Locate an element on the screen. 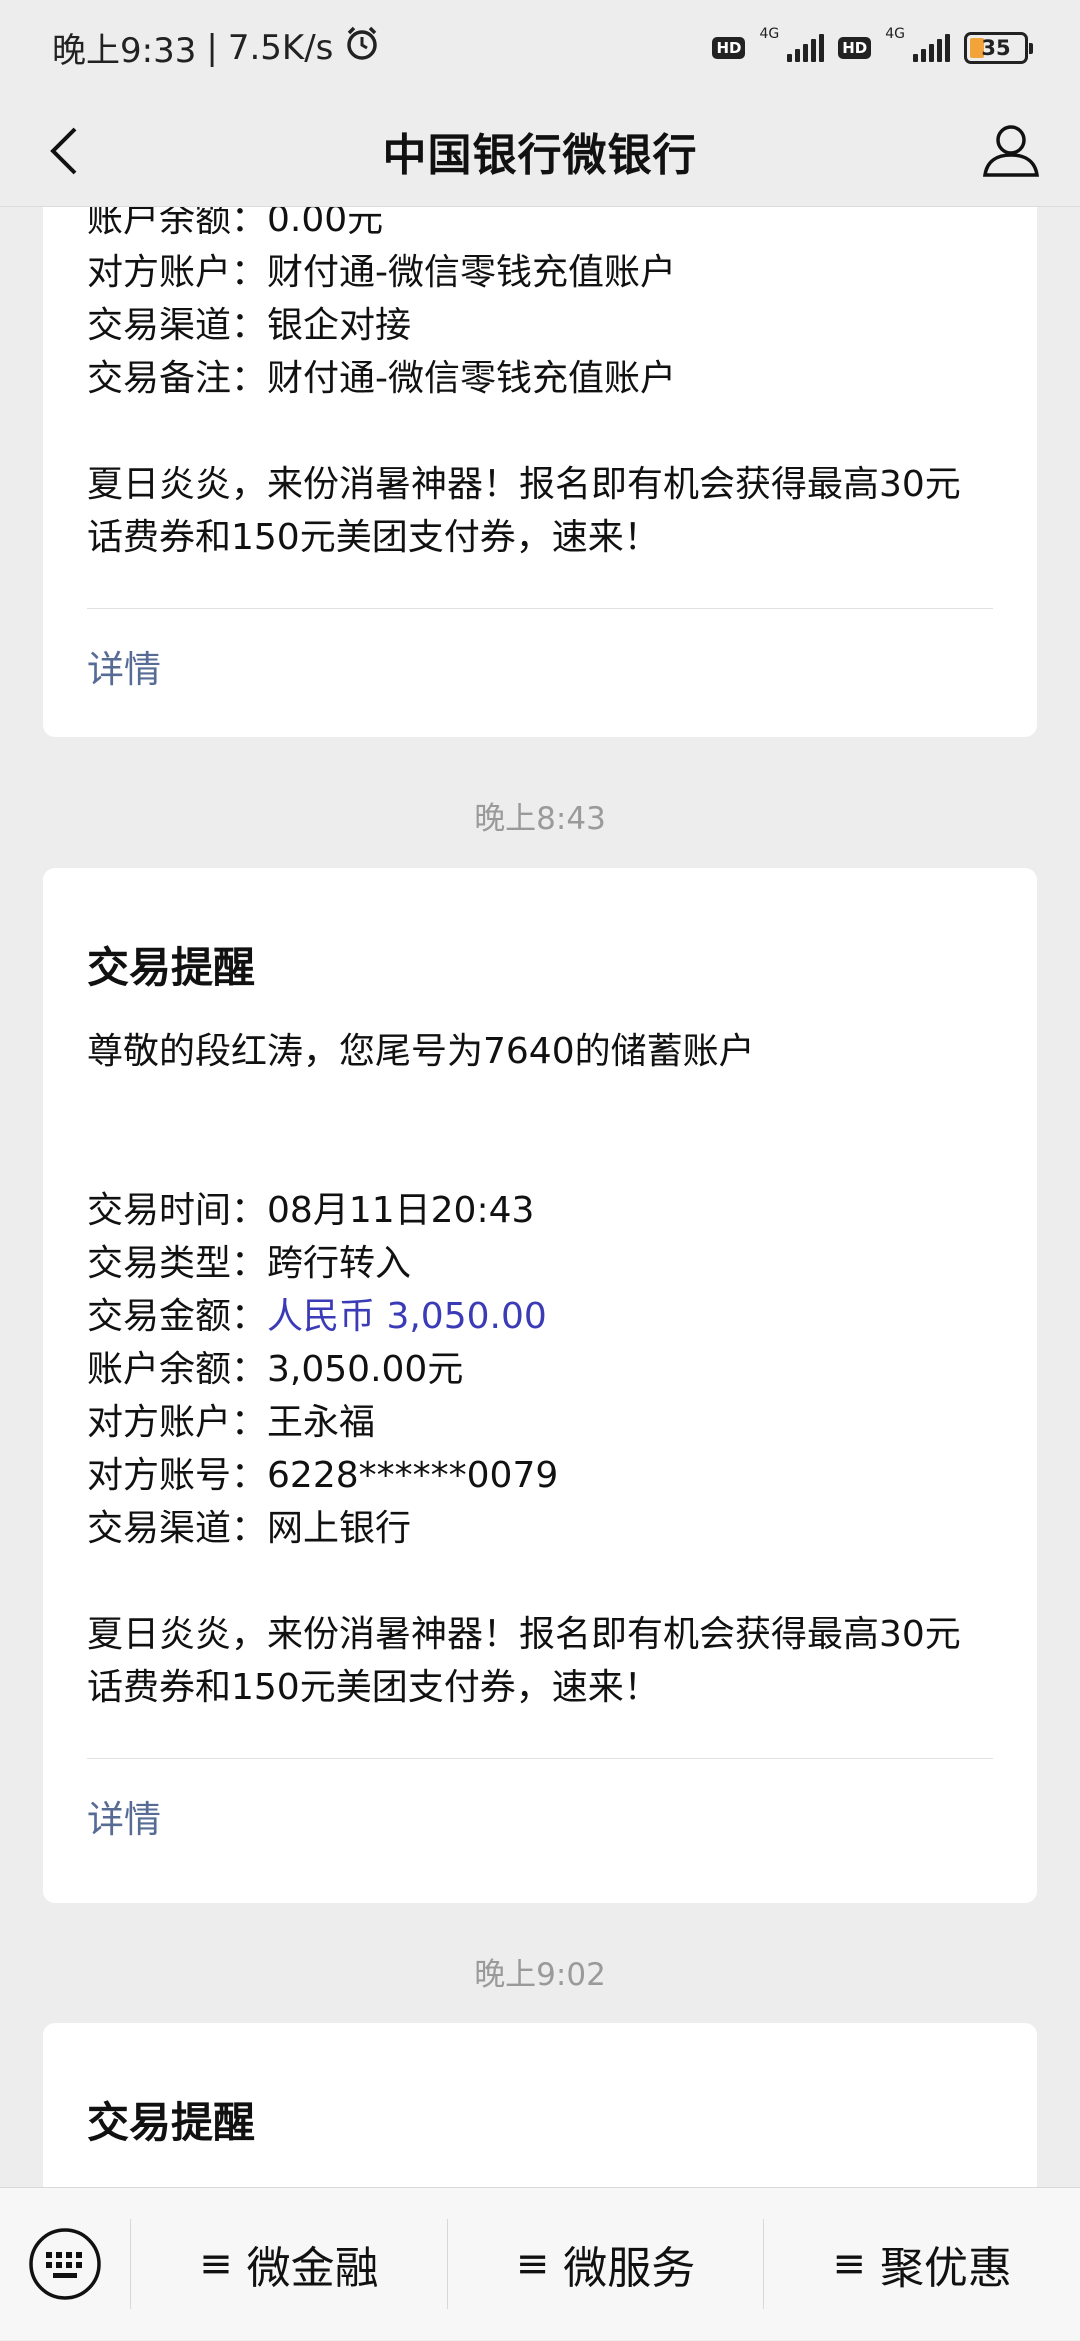  time-value: 08月11日20:43 is located at coordinates (401, 1210).